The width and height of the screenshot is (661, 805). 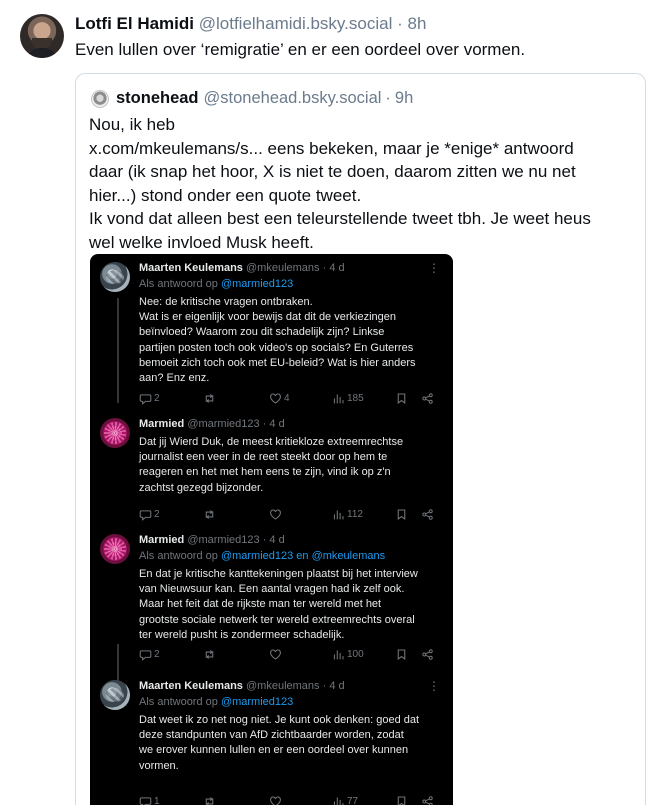 I want to click on reply-mention: @marmied123 en @mkeulemans, so click(x=303, y=556).